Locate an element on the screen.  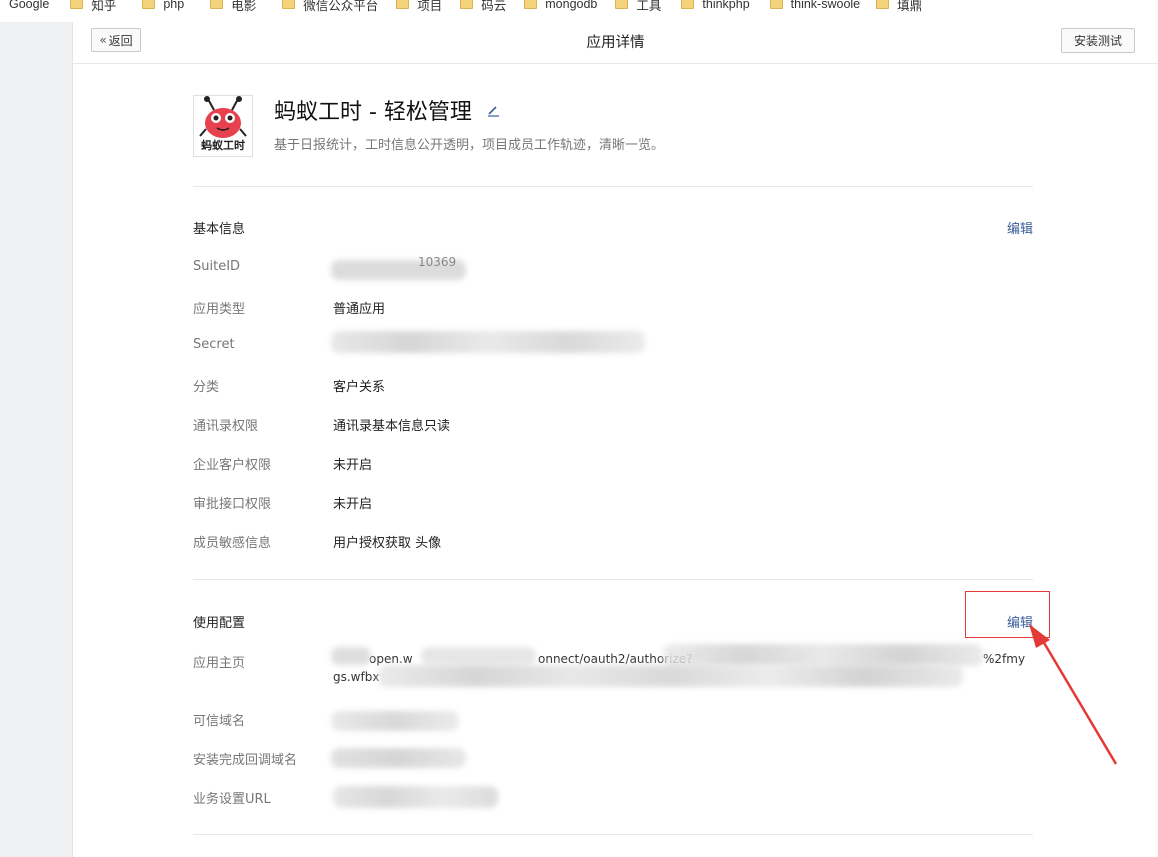
bookmark-thinkphp: thinkphp is located at coordinates (715, 5).